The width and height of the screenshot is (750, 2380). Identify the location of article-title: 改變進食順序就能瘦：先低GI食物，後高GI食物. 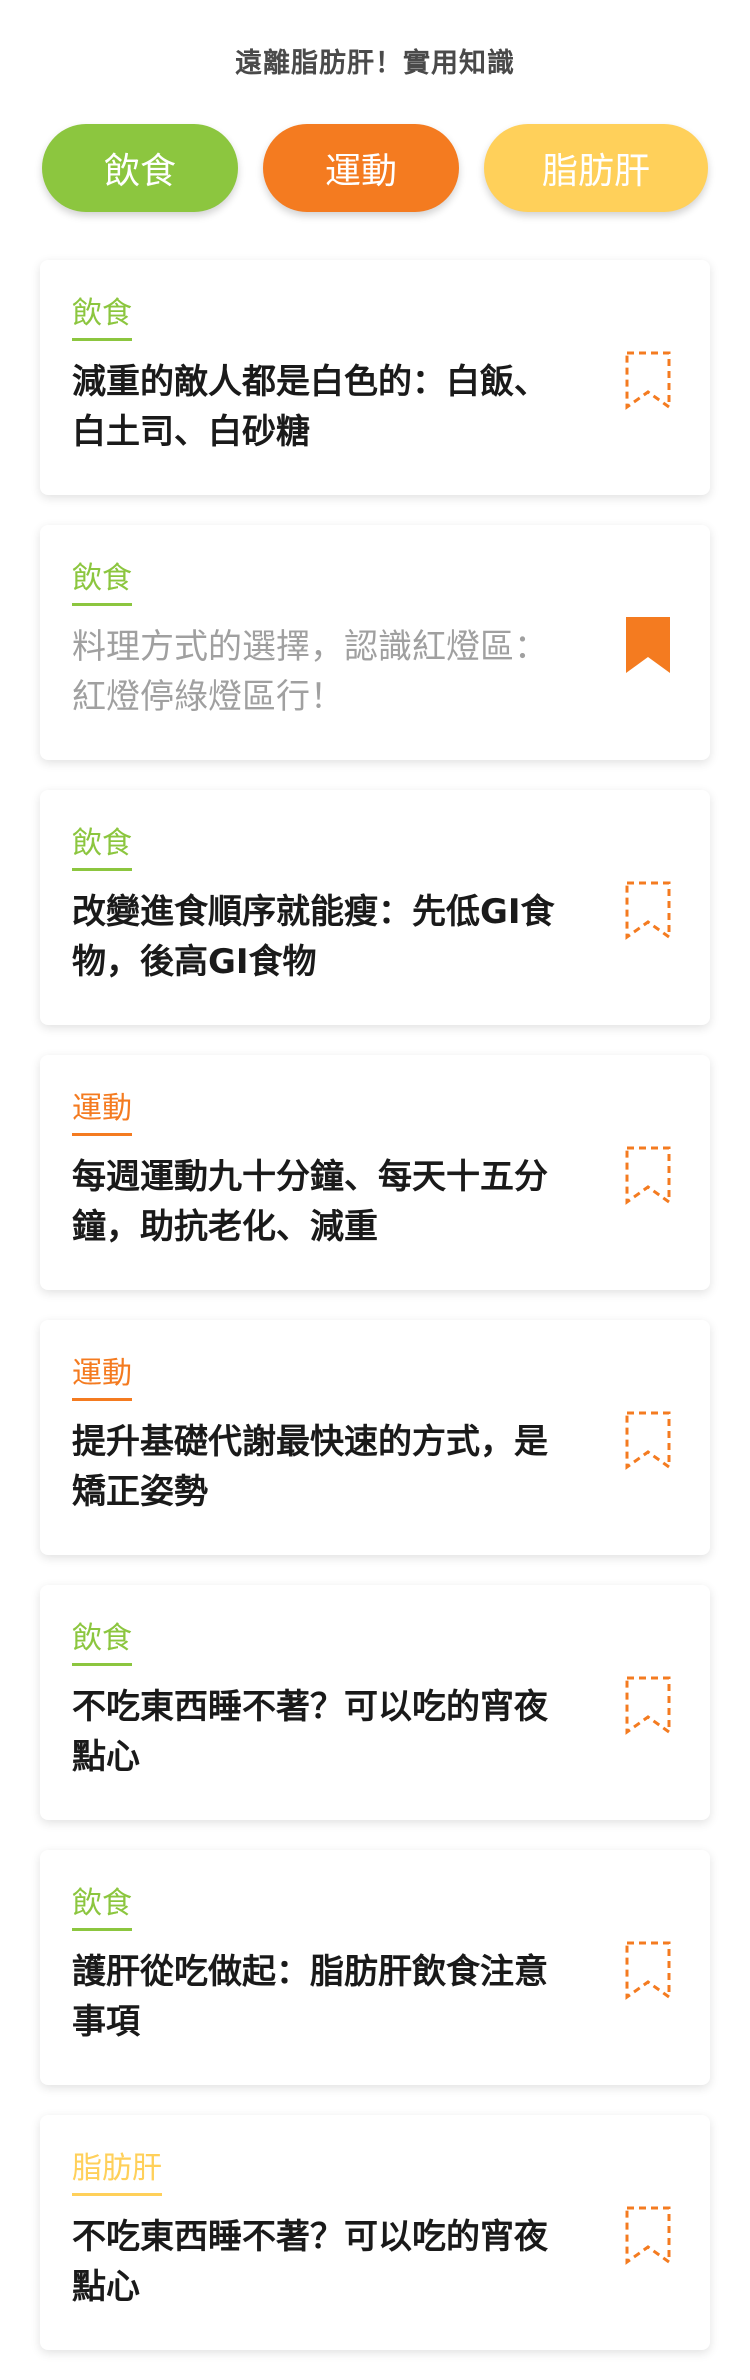
(313, 937).